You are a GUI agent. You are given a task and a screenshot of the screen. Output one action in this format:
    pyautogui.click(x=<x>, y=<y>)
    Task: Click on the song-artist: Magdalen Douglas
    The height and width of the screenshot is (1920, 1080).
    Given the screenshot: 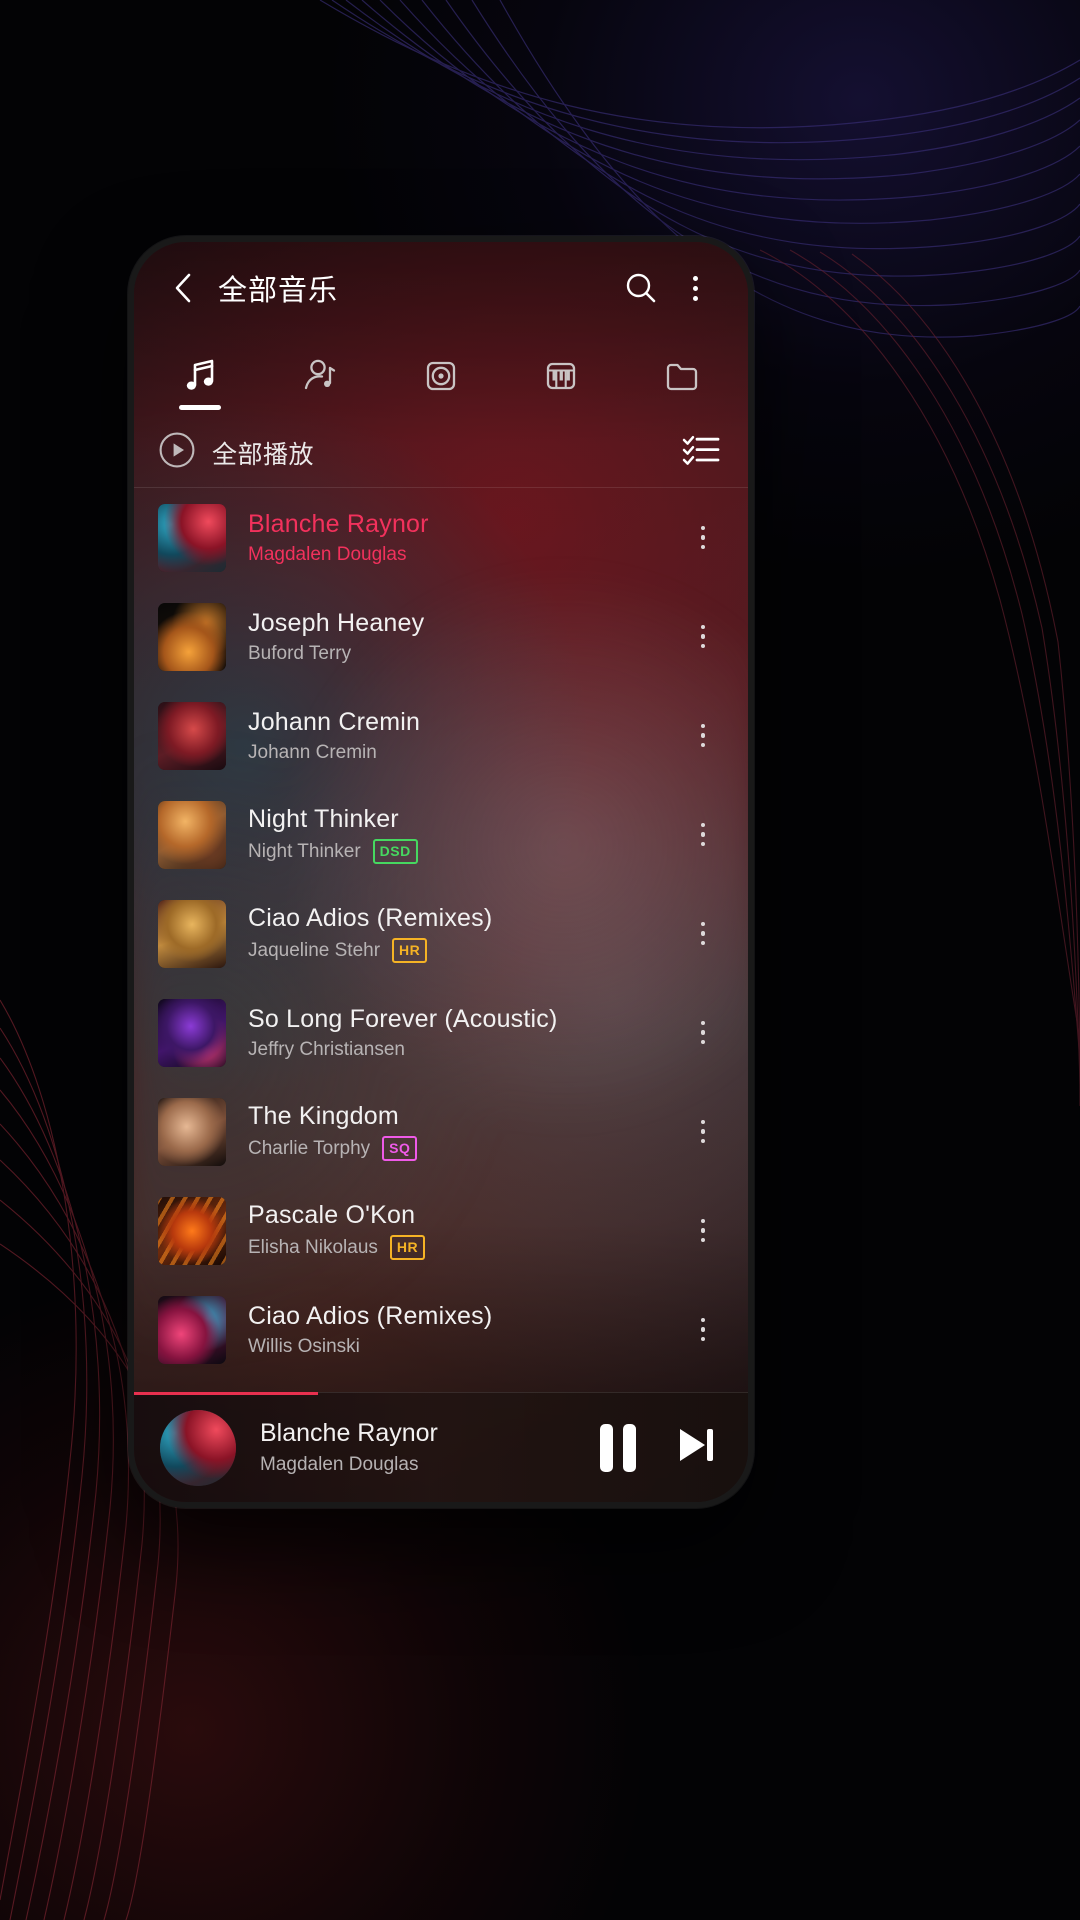 What is the action you would take?
    pyautogui.click(x=327, y=554)
    